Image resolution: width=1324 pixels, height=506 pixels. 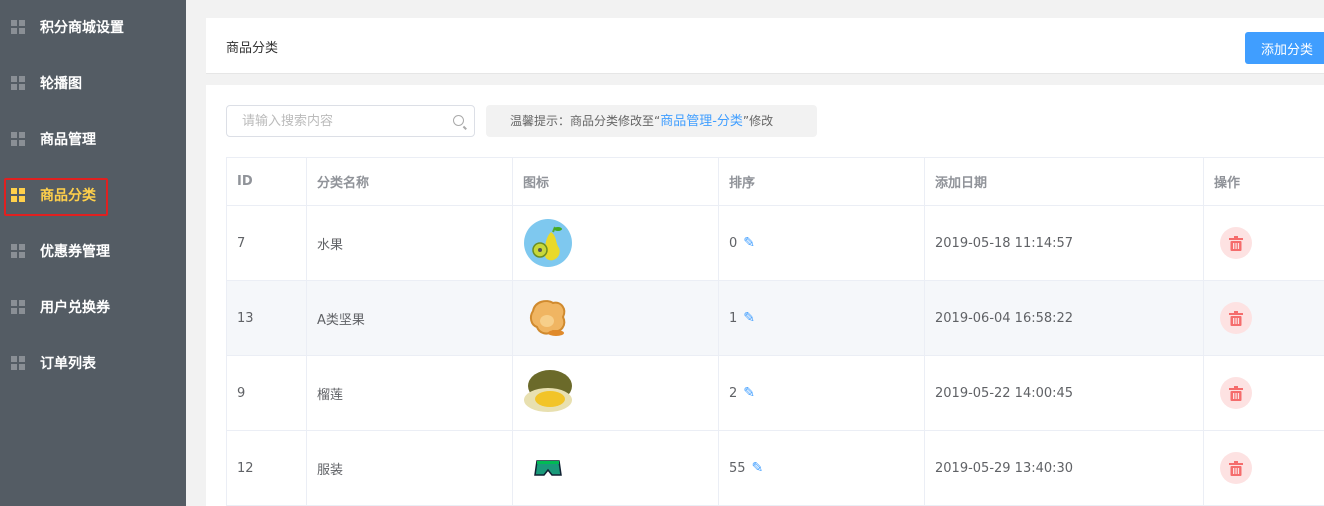 I want to click on sidebar-item-product-management: 商品管理, so click(x=93, y=139).